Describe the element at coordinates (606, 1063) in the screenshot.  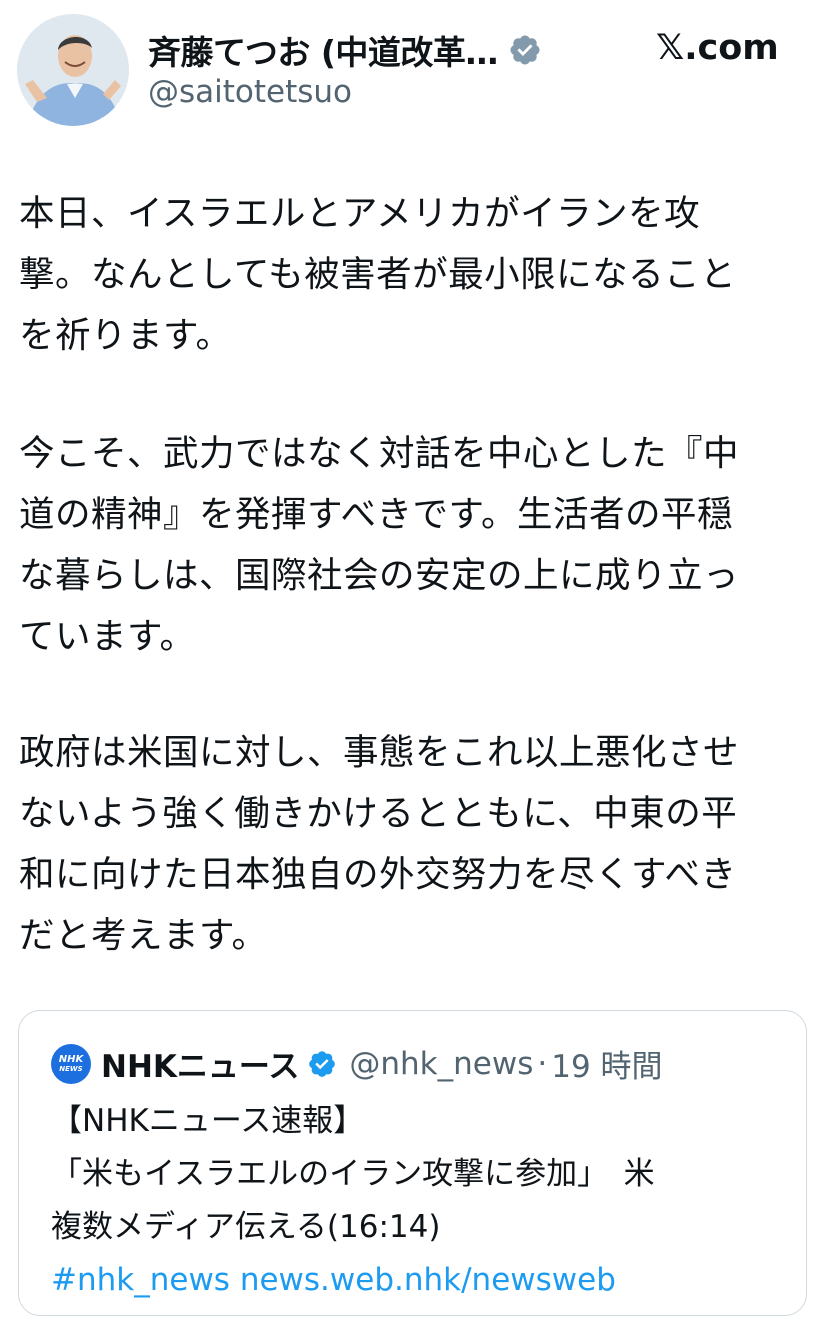
I see `quoted-timestamp: 19 時間` at that location.